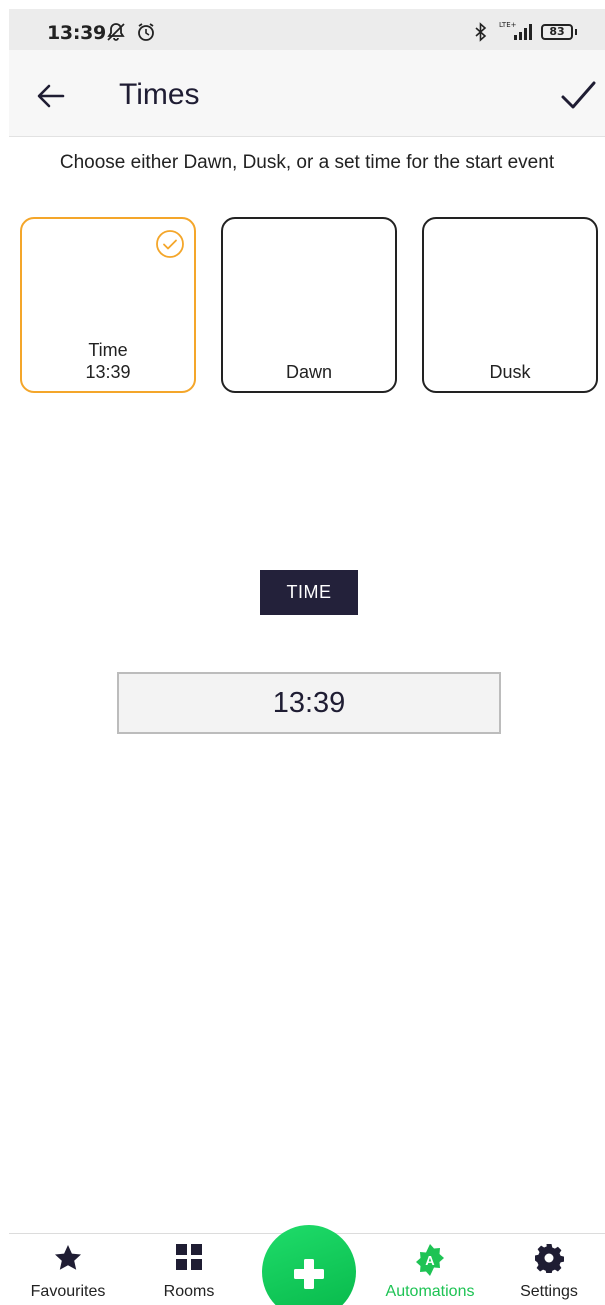  Describe the element at coordinates (549, 1291) in the screenshot. I see `nav-label-settings: Settings` at that location.